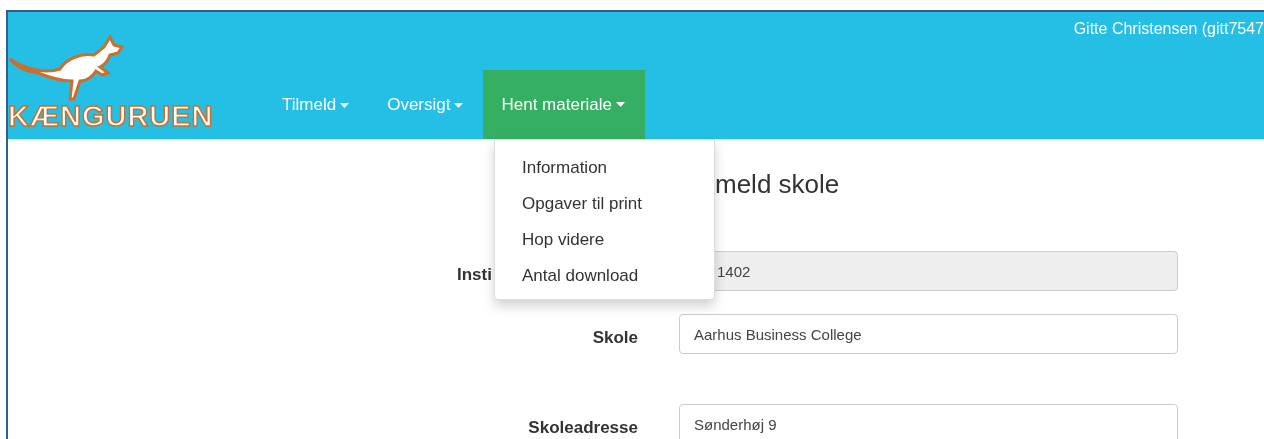 The width and height of the screenshot is (1264, 439). What do you see at coordinates (474, 275) in the screenshot?
I see `field-label: Insti` at bounding box center [474, 275].